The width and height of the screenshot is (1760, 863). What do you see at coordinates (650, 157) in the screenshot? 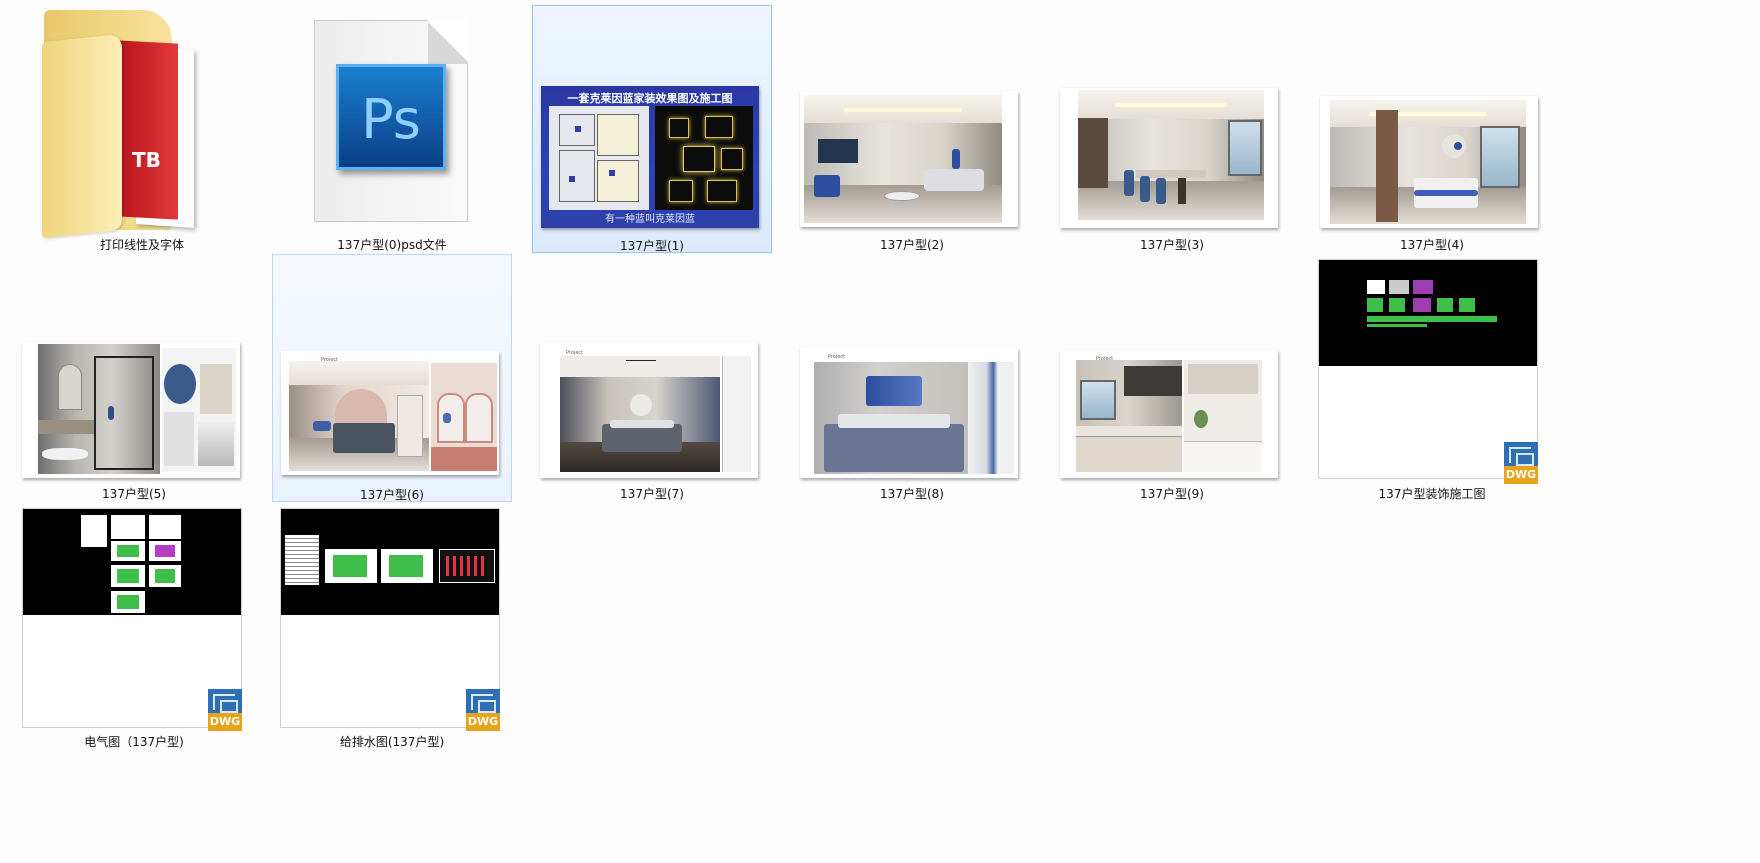
I see `thumbnail-klein-blue-cover: 一套克莱因蓝家装效果图及施工图 有一种蓝叫克莱因蓝` at bounding box center [650, 157].